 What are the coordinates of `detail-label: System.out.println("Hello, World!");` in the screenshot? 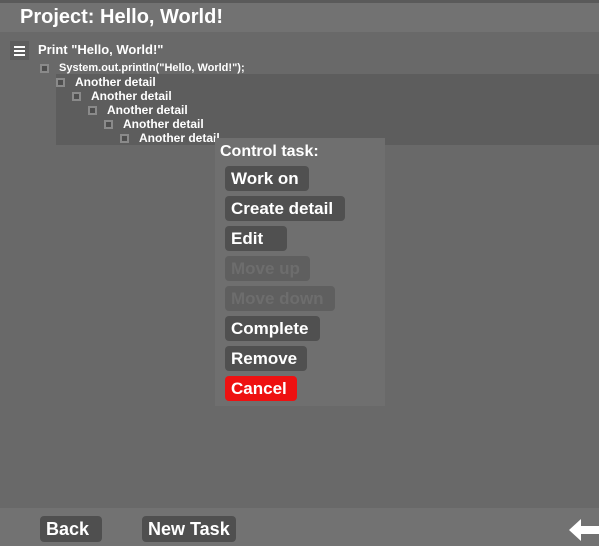 It's located at (152, 68).